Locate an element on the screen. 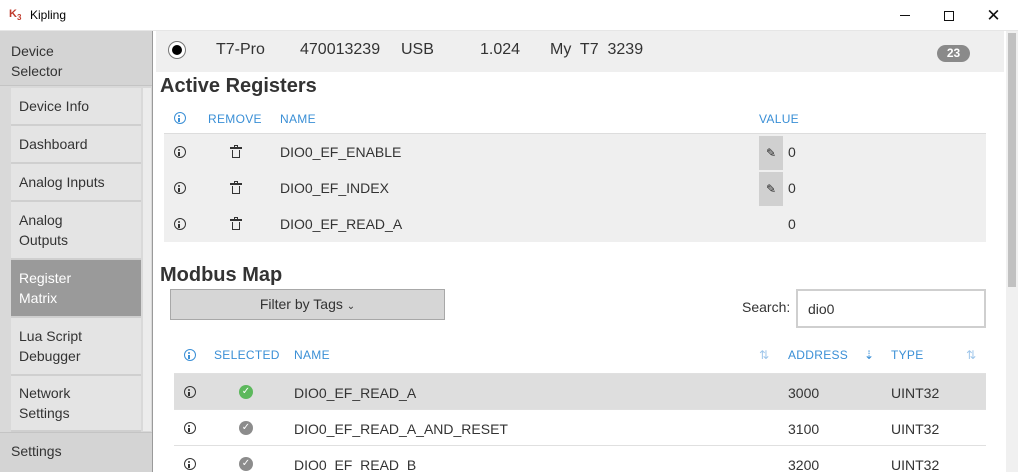  minimize-button is located at coordinates (904, 15).